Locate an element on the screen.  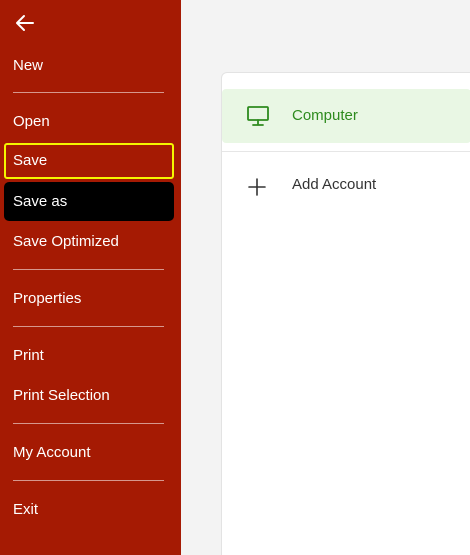
location-computer: Computer is located at coordinates (346, 116).